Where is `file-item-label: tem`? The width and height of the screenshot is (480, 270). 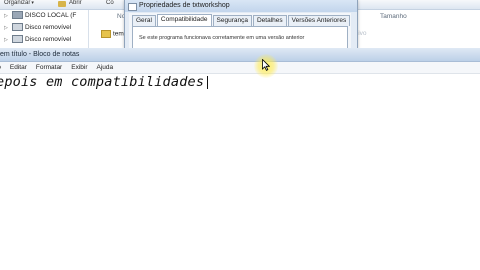 file-item-label: tem is located at coordinates (118, 34).